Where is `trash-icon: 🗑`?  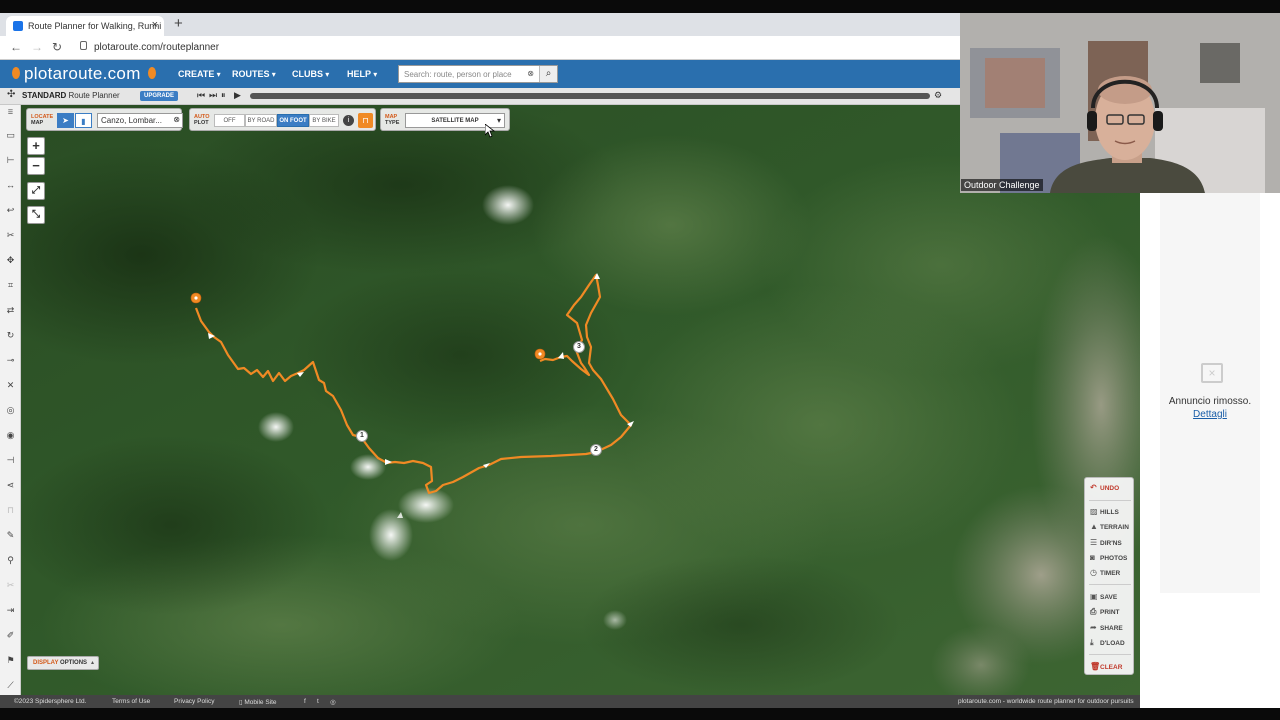
trash-icon: 🗑 is located at coordinates (1095, 666).